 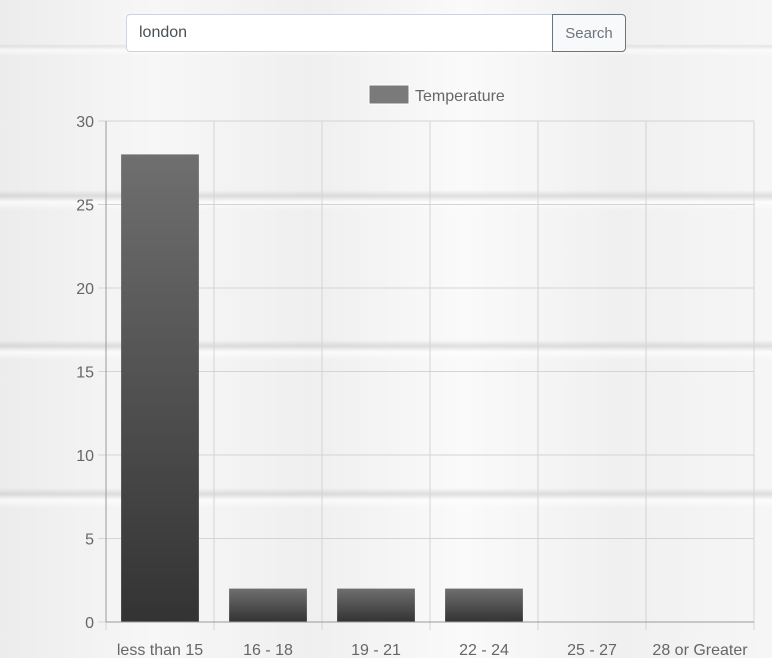 What do you see at coordinates (339, 33) in the screenshot?
I see `search-input` at bounding box center [339, 33].